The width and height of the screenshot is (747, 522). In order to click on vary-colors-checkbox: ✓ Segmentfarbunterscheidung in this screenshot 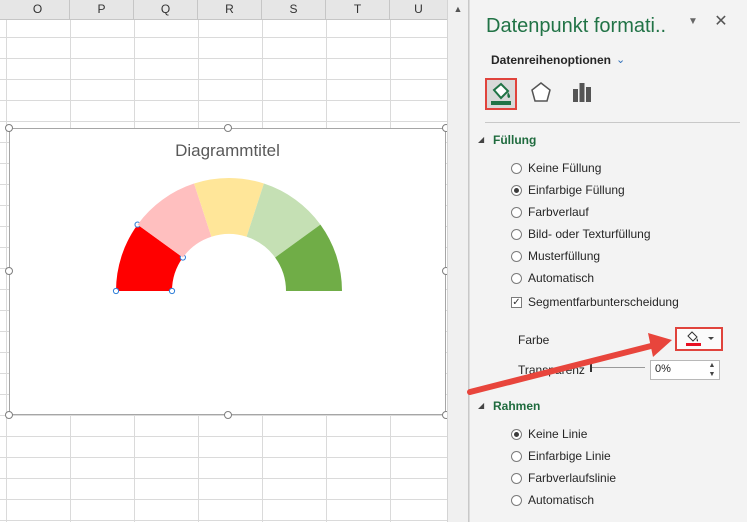, I will do `click(595, 302)`.